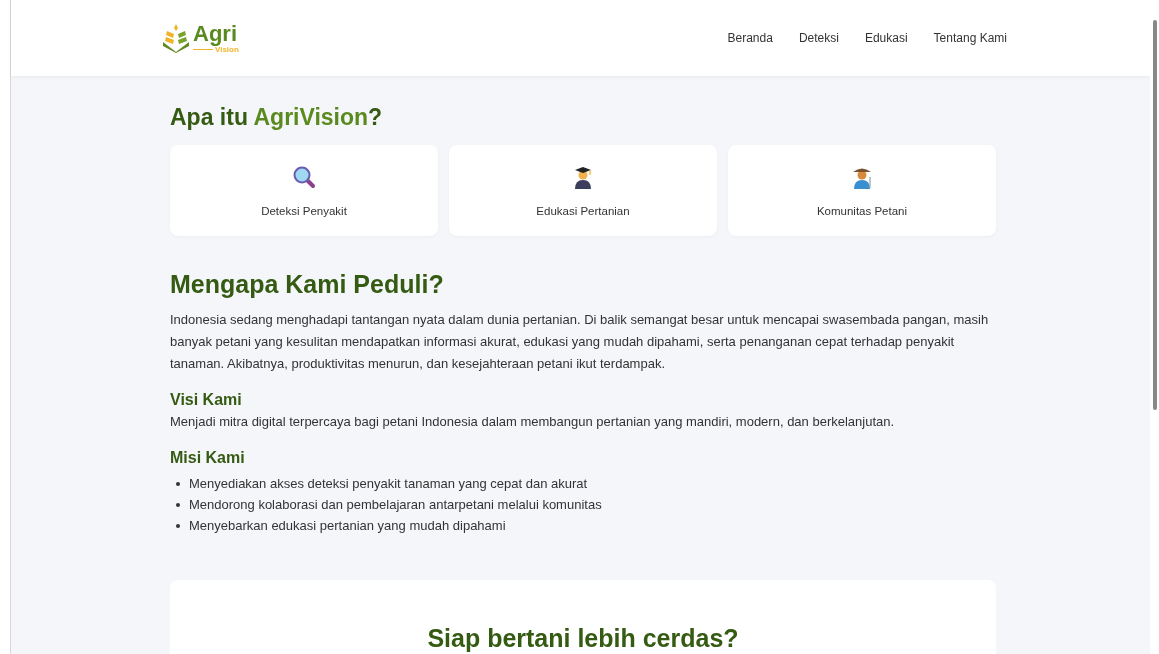  What do you see at coordinates (970, 38) in the screenshot?
I see `nav-link: Tentang Kami` at bounding box center [970, 38].